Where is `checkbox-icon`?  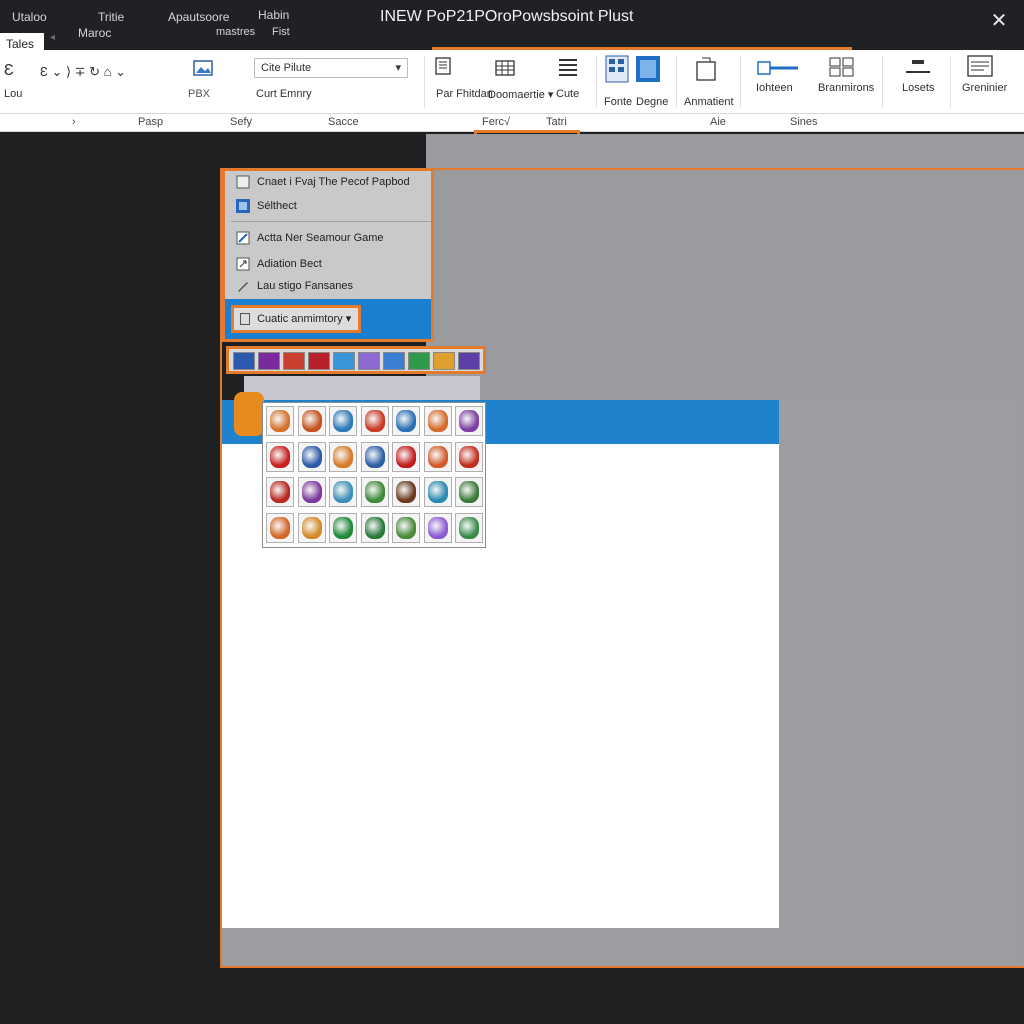
checkbox-icon is located at coordinates (245, 319).